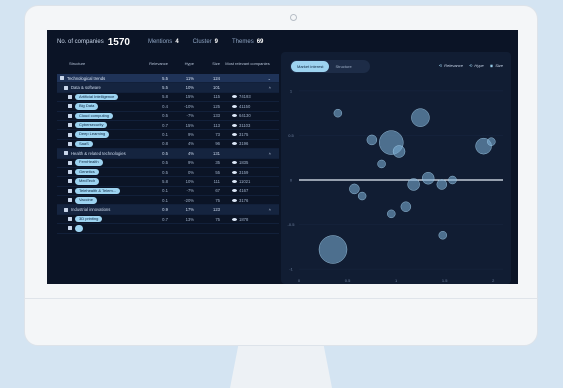 Image resolution: width=563 pixels, height=388 pixels. What do you see at coordinates (168, 88) in the screenshot?
I see `table-group-row: Data & software 5.5 10% 101 ˄` at bounding box center [168, 88].